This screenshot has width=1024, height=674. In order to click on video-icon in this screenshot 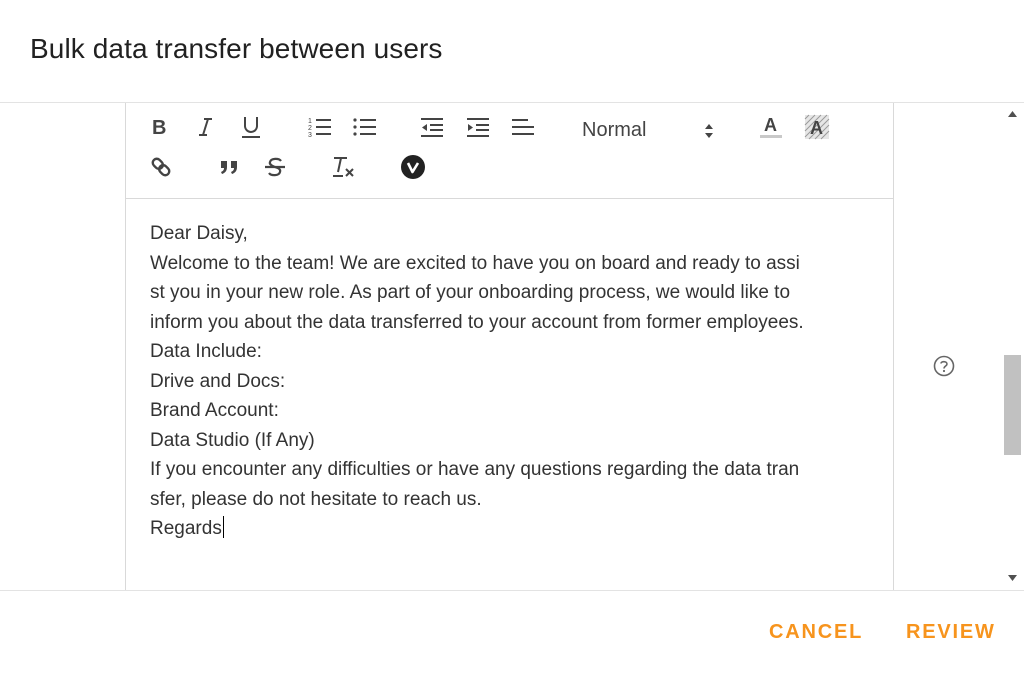, I will do `click(413, 167)`.